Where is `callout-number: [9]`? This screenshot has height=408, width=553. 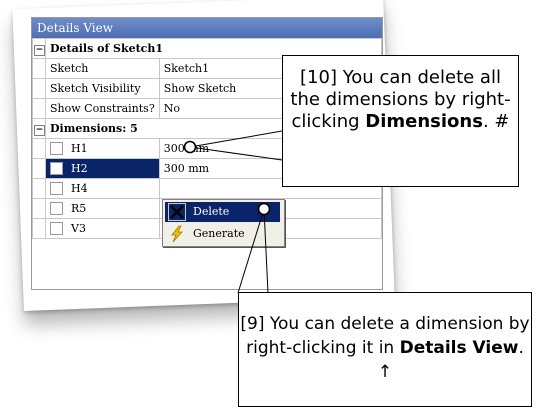 callout-number: [9] is located at coordinates (252, 324).